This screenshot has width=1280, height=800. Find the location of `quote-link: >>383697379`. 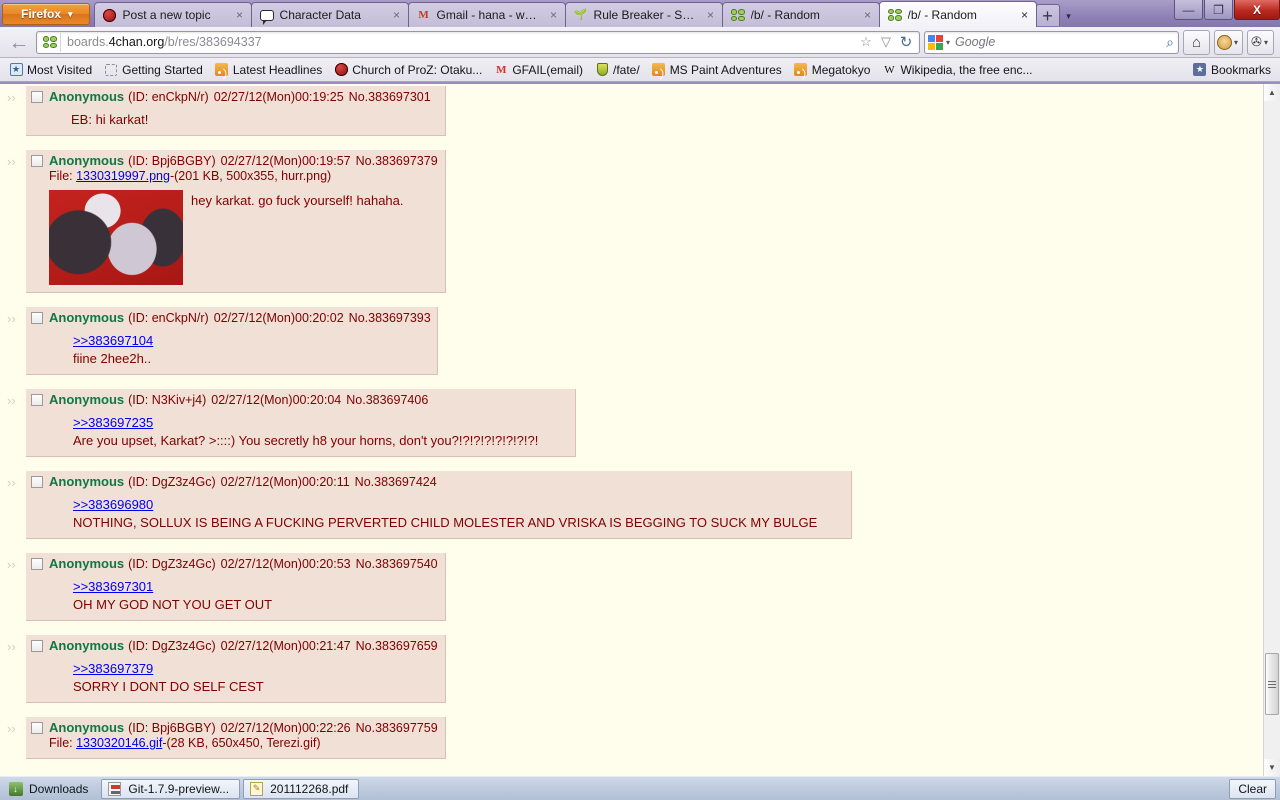

quote-link: >>383697379 is located at coordinates (256, 668).